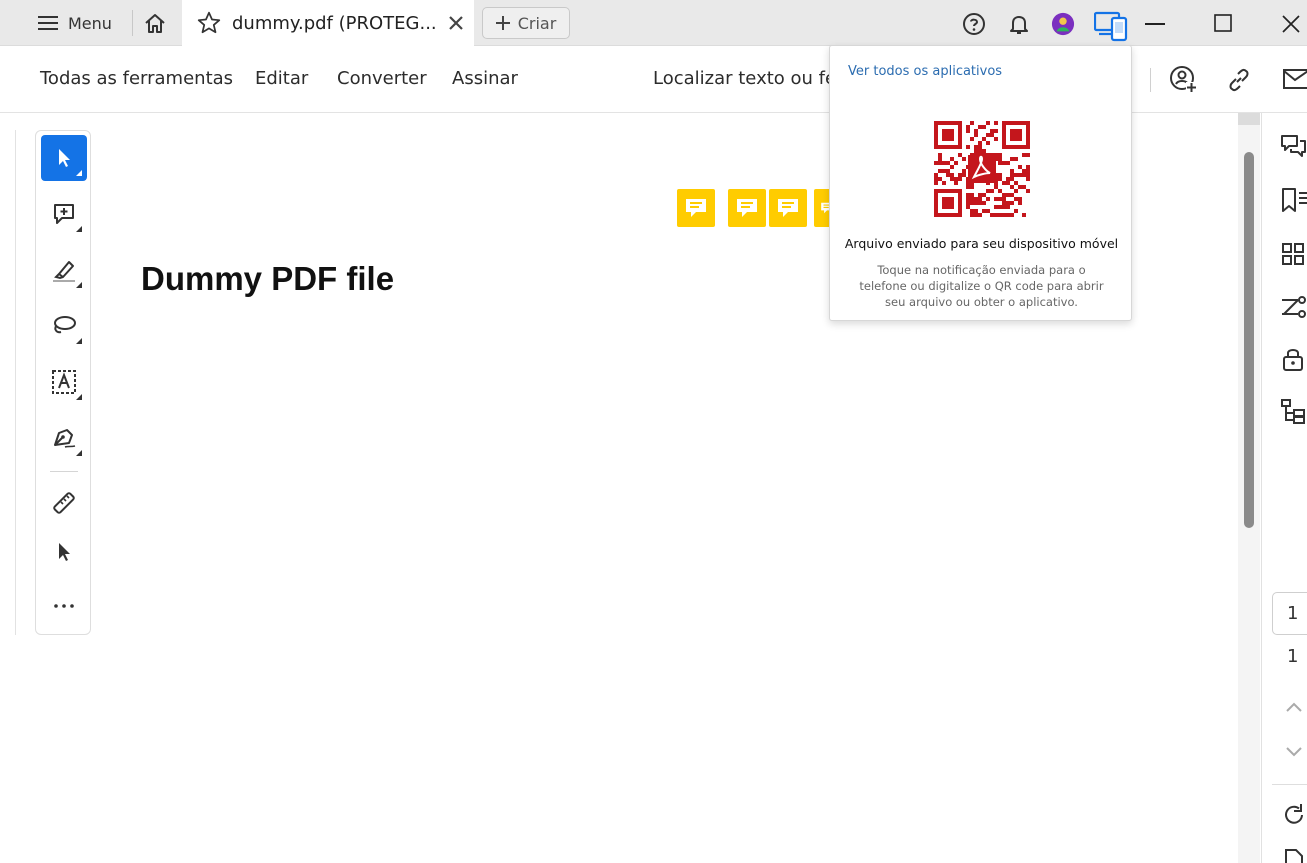  I want to click on draw-tool, so click(64, 326).